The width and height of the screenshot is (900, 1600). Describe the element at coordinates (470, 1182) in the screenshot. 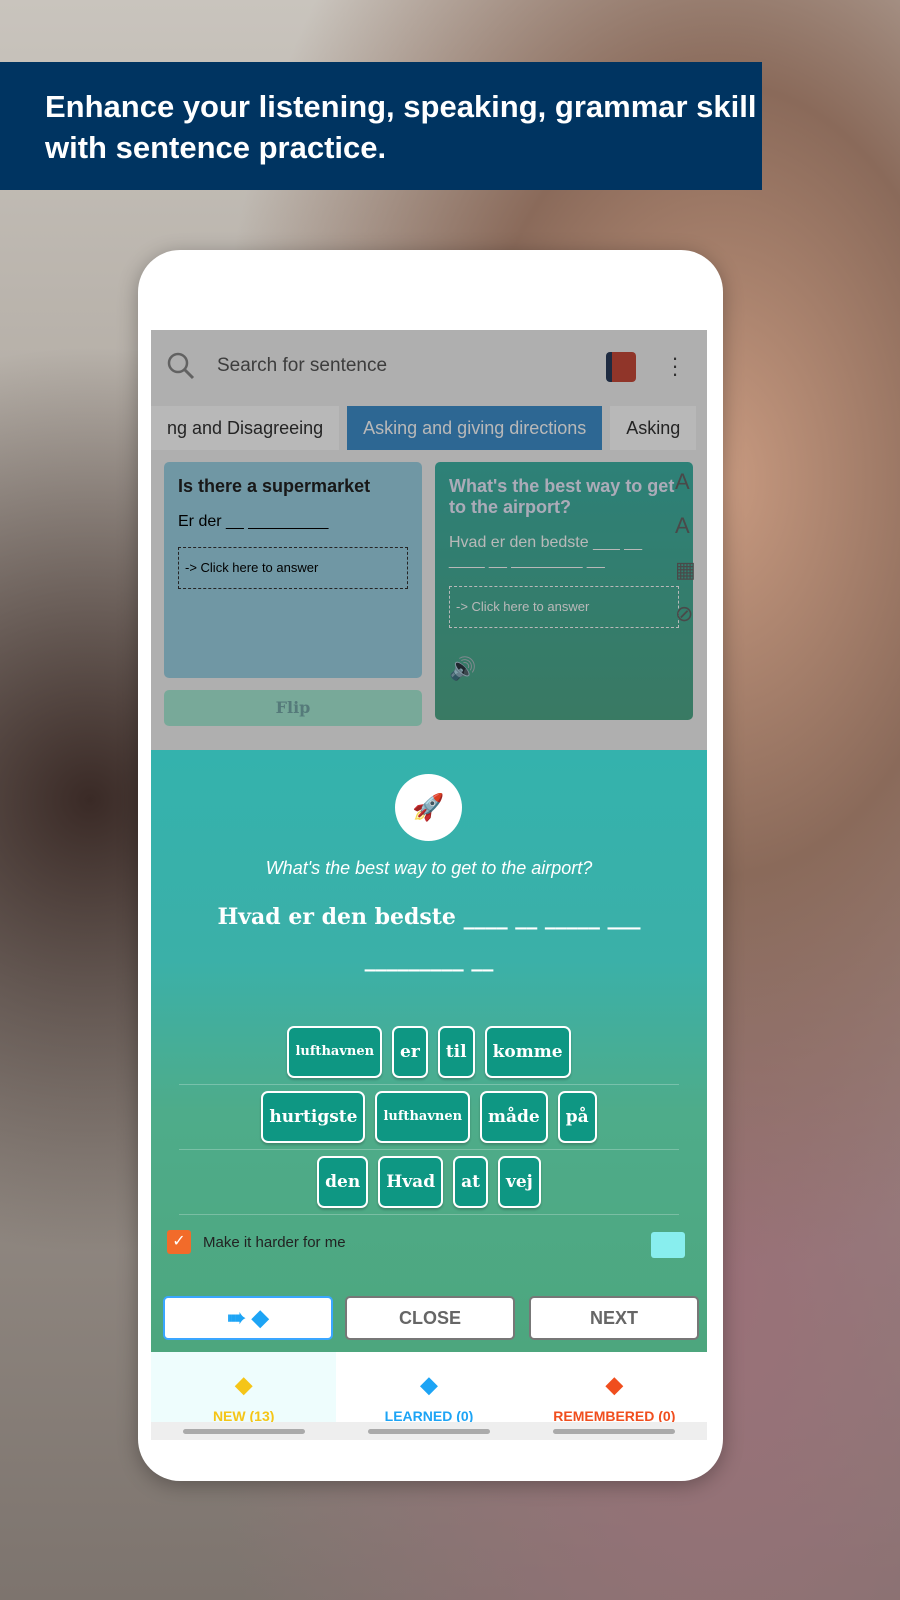

I see `word-tile: at` at that location.